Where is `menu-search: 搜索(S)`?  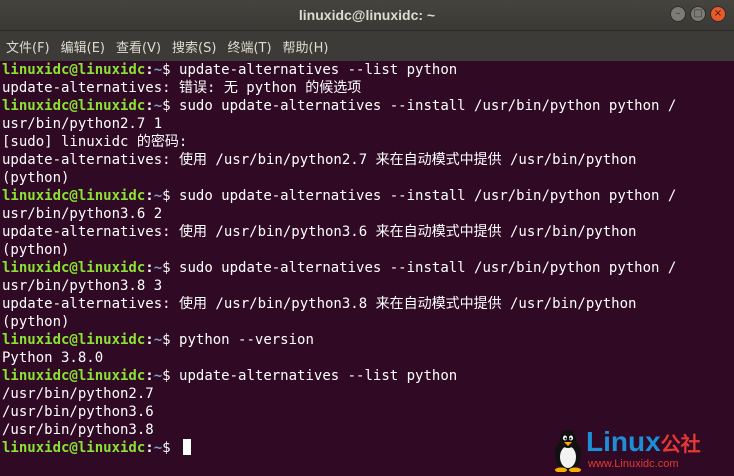
menu-search: 搜索(S) is located at coordinates (194, 46).